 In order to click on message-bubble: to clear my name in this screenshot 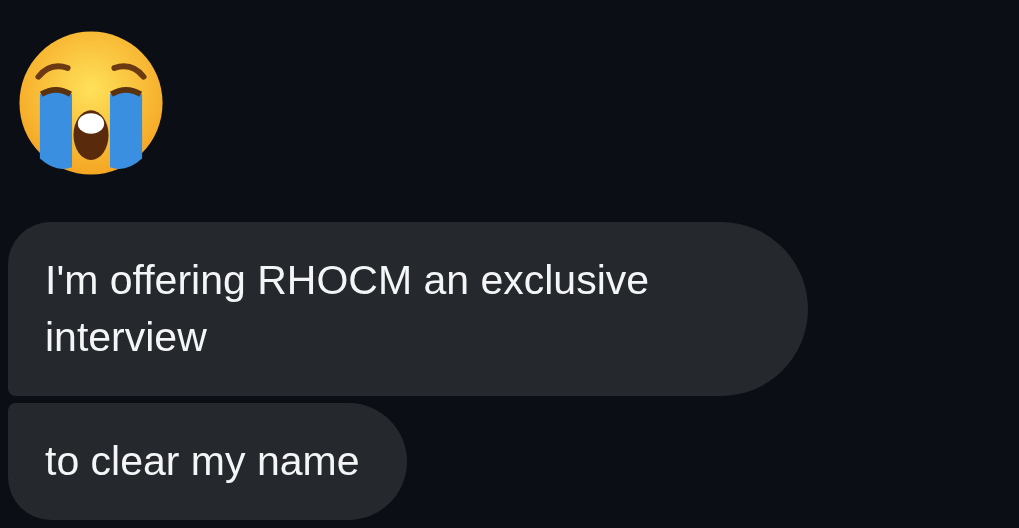, I will do `click(208, 461)`.